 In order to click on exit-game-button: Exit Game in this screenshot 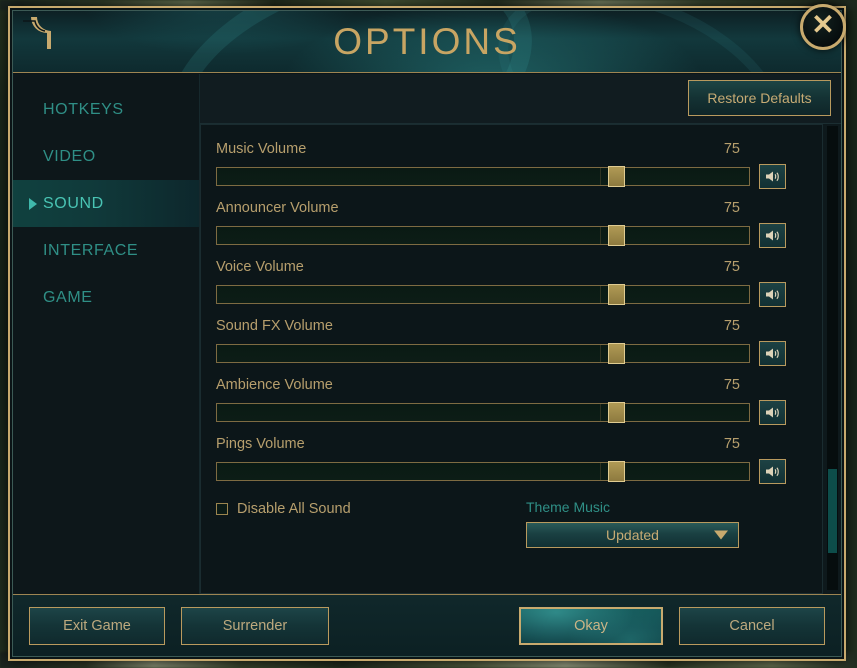, I will do `click(97, 625)`.